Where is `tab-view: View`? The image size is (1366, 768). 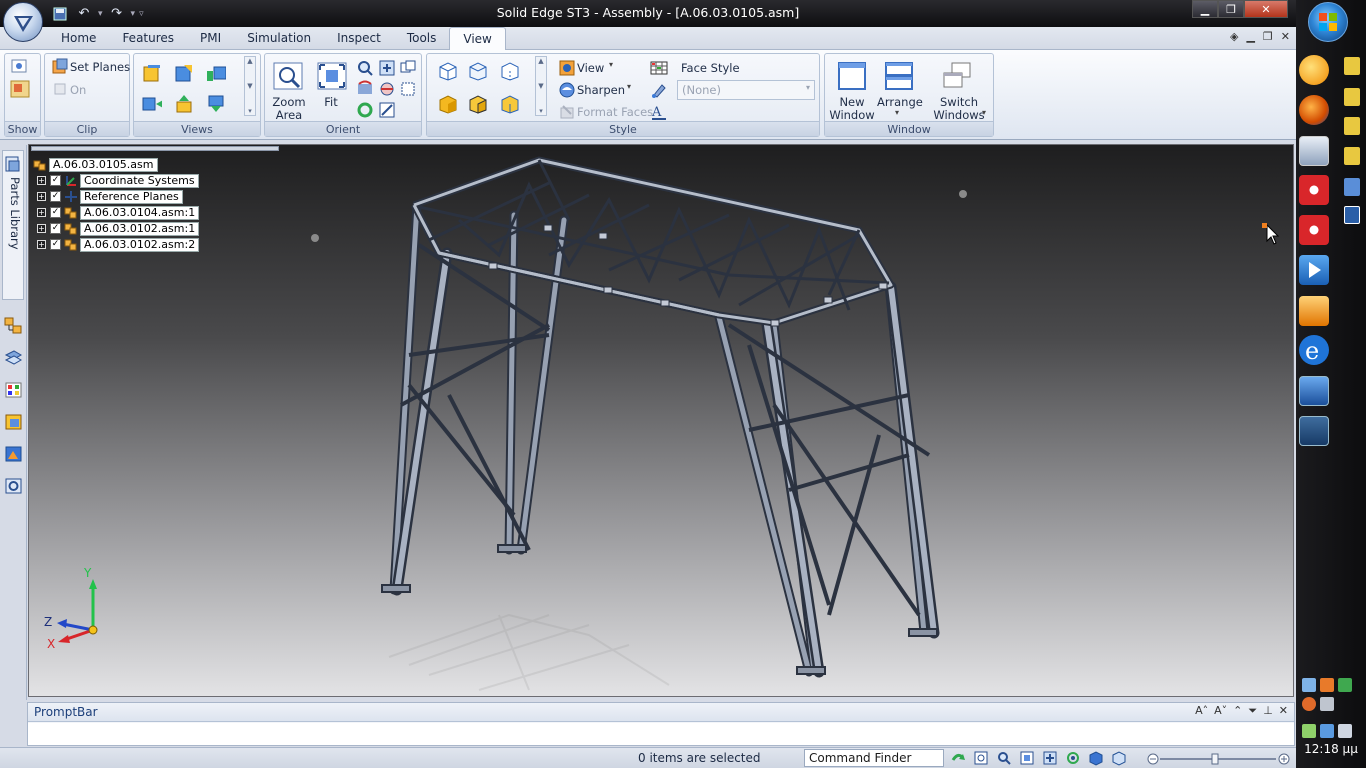
tab-view: View is located at coordinates (477, 39).